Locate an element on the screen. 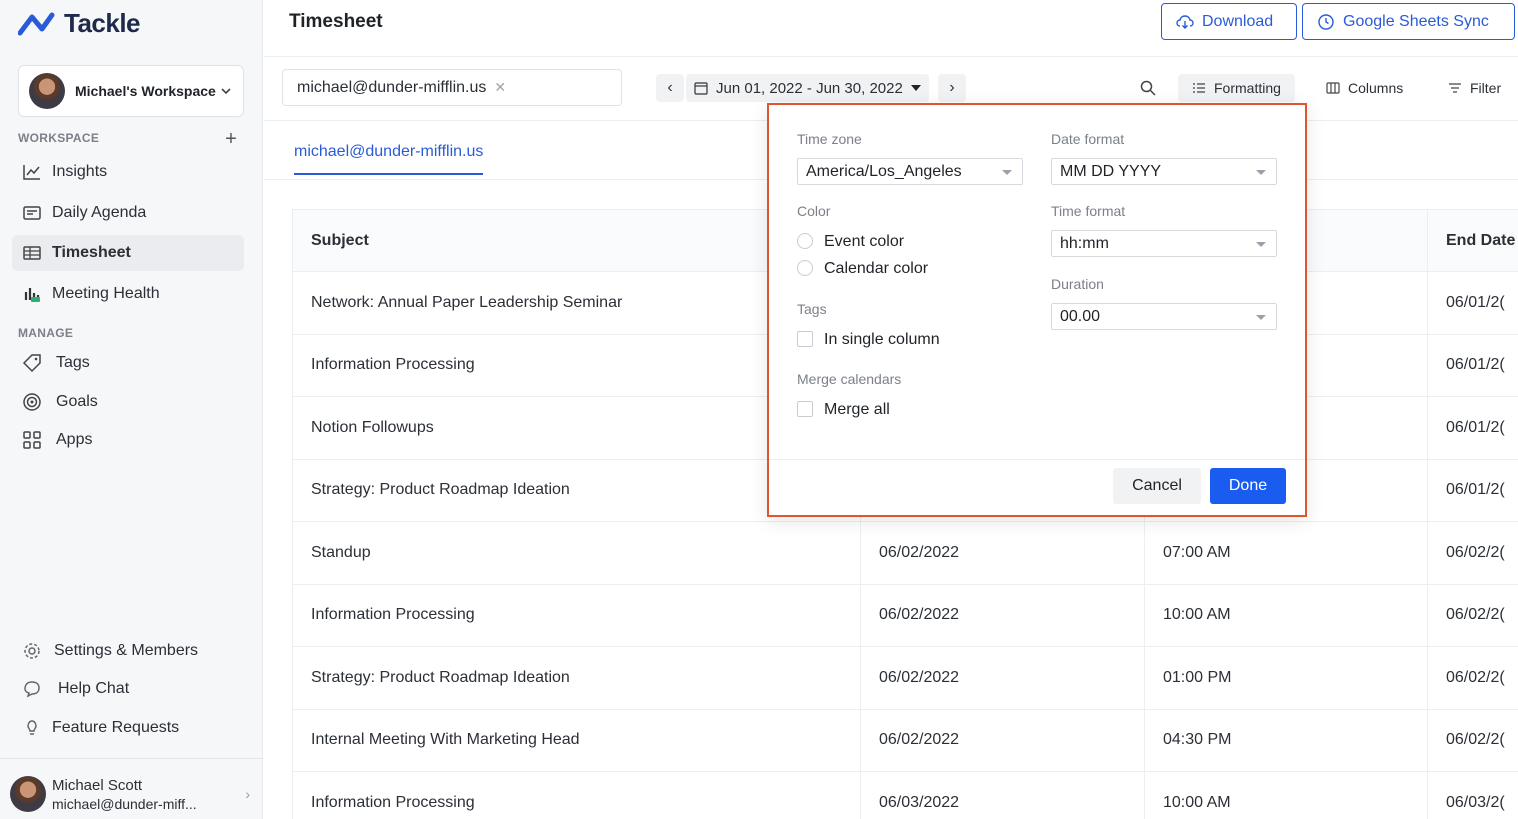 The image size is (1518, 819). user-profile: Michael Scott michael@dunder-miff... › is located at coordinates (130, 794).